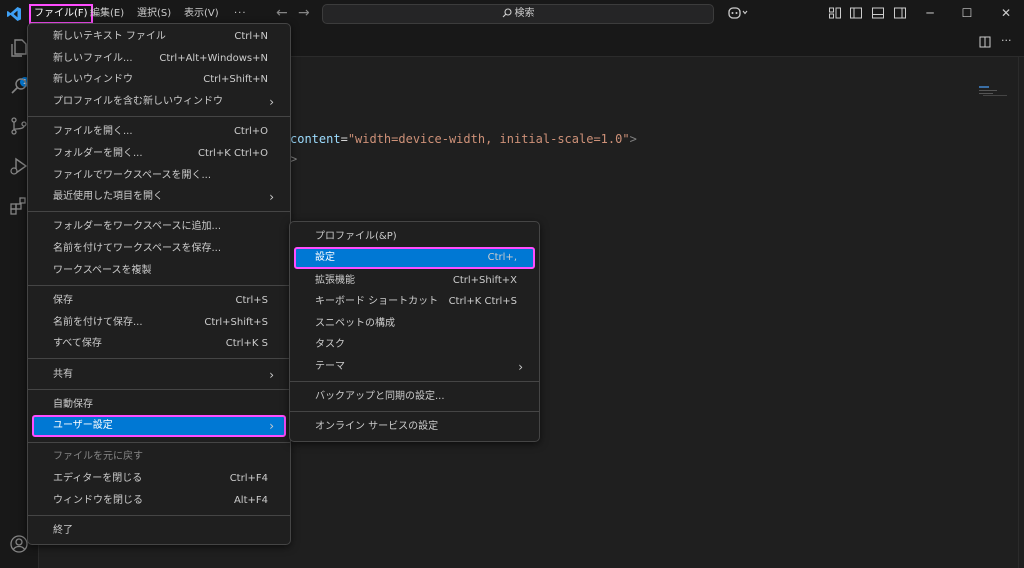  What do you see at coordinates (102, 270) in the screenshot?
I see `menu-item-label: ワークスペースを複製` at bounding box center [102, 270].